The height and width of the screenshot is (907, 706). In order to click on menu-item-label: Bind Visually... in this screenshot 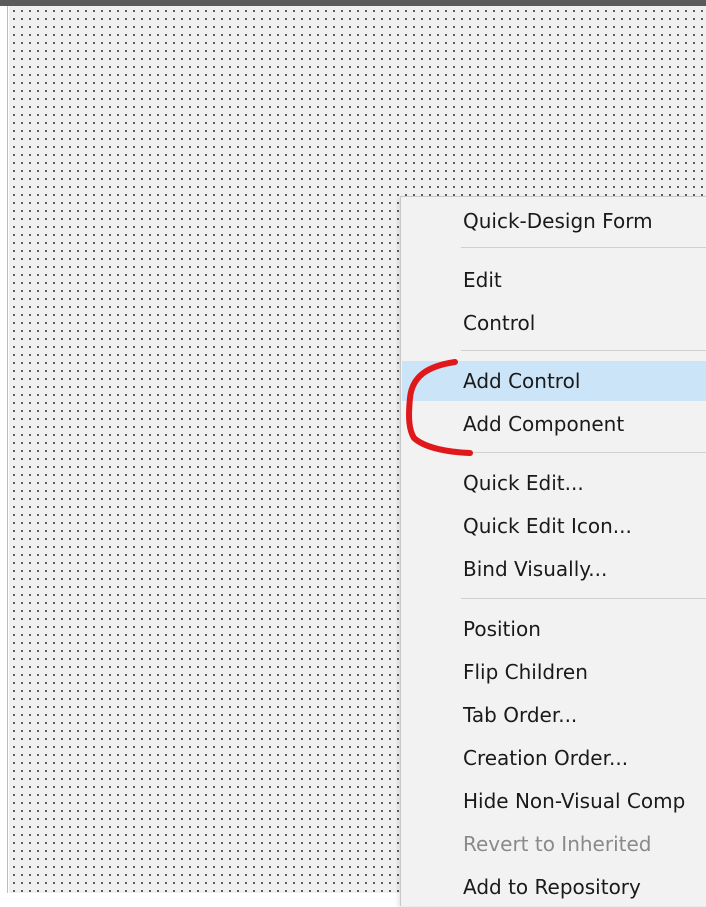, I will do `click(535, 569)`.